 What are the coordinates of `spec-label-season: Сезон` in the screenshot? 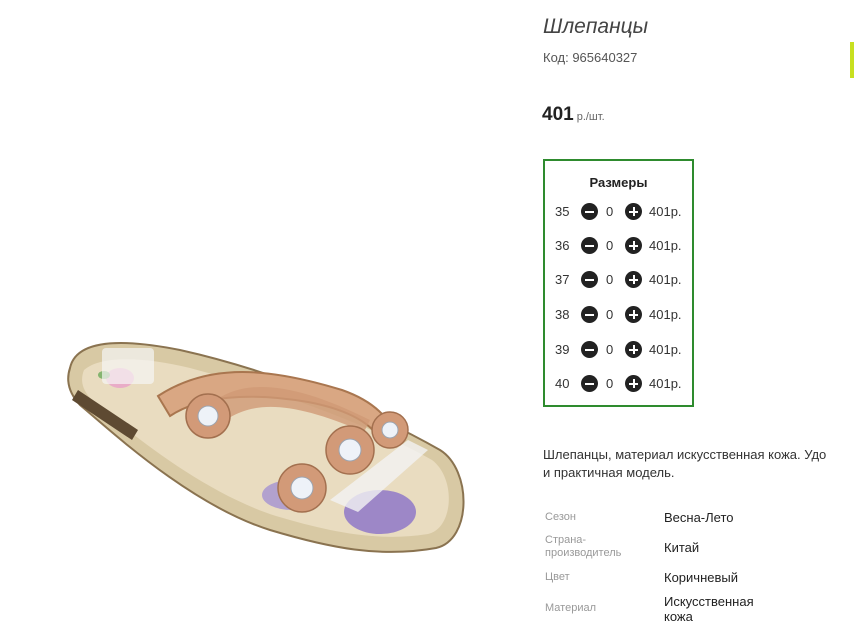 It's located at (560, 517).